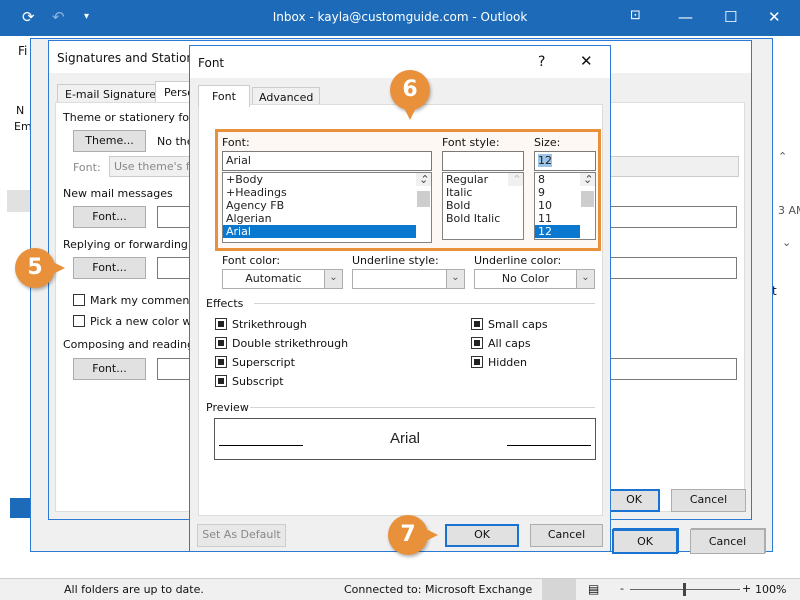  Describe the element at coordinates (547, 142) in the screenshot. I see `size-label: Size:` at that location.